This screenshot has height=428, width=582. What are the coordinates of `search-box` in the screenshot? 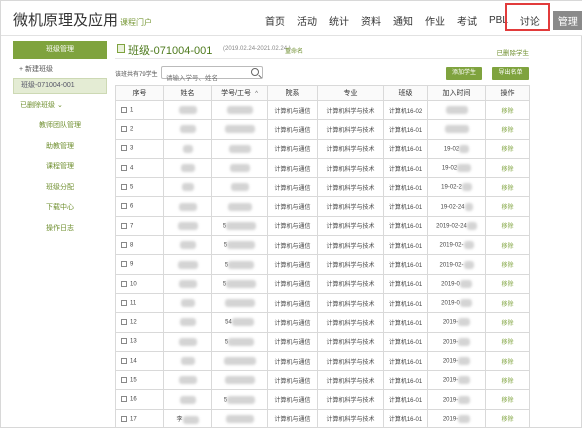 It's located at (212, 75).